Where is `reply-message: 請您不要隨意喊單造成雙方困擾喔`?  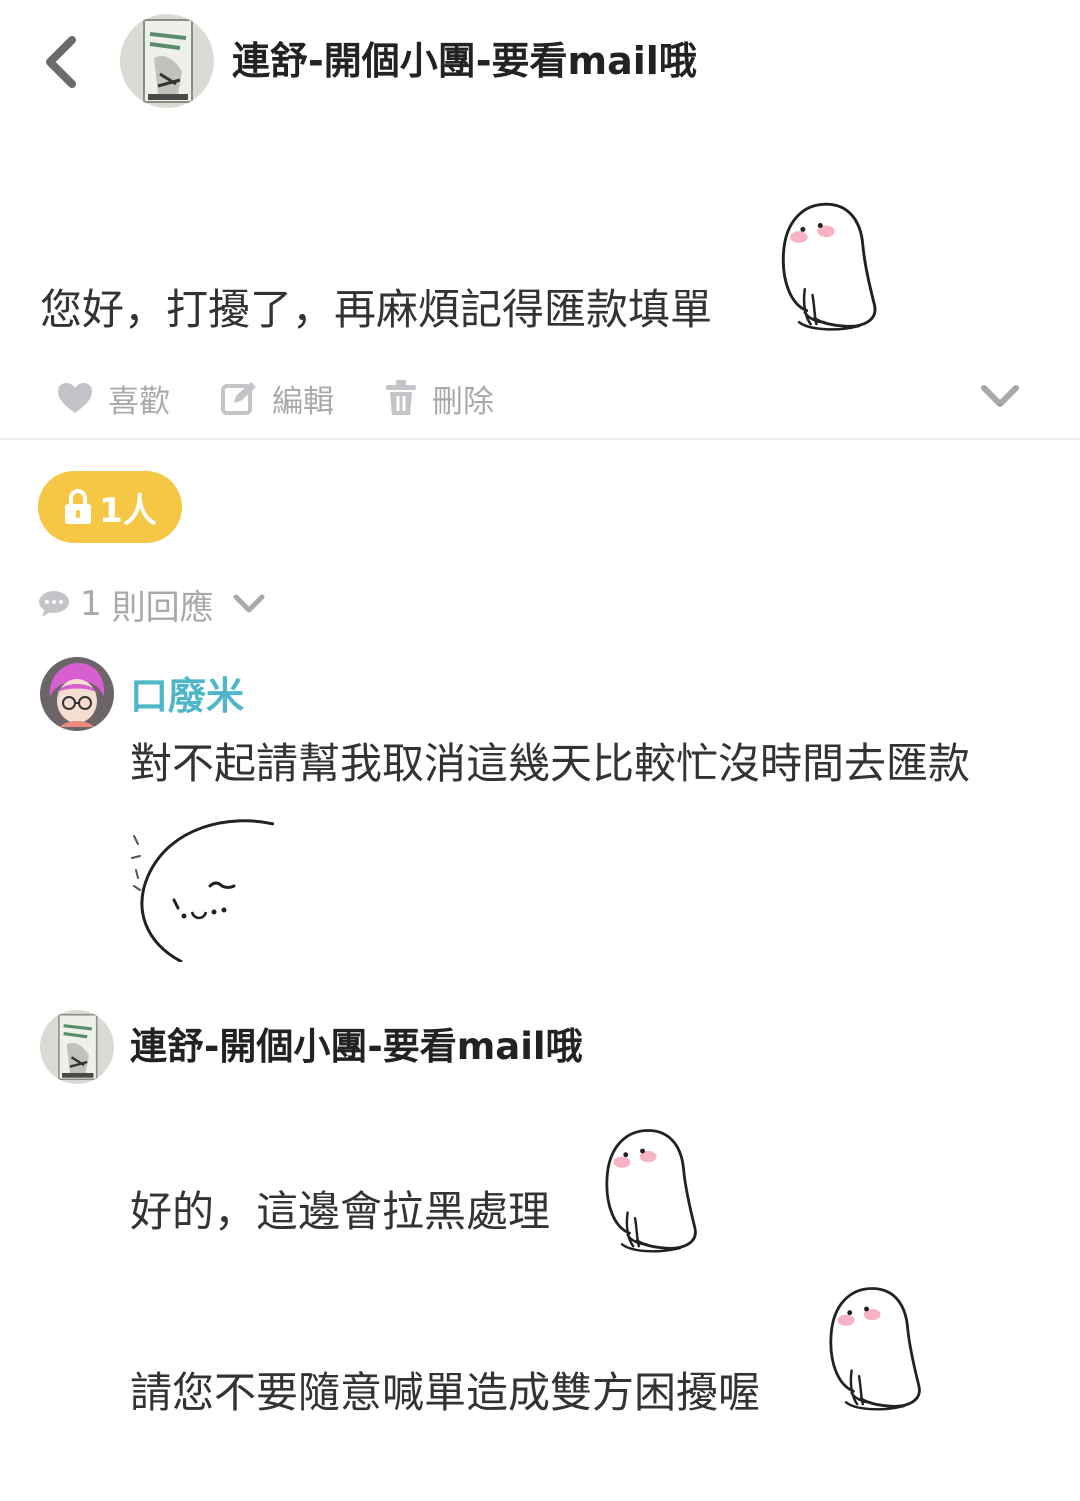
reply-message: 請您不要隨意喊單造成雙方困擾喔 is located at coordinates (445, 1392).